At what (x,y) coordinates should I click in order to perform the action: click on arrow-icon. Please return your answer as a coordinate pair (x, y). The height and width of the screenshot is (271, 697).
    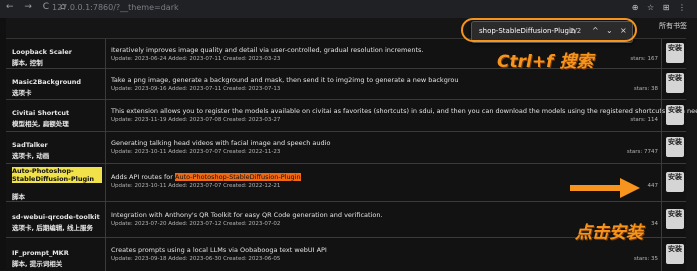
    Looking at the image, I should click on (605, 188).